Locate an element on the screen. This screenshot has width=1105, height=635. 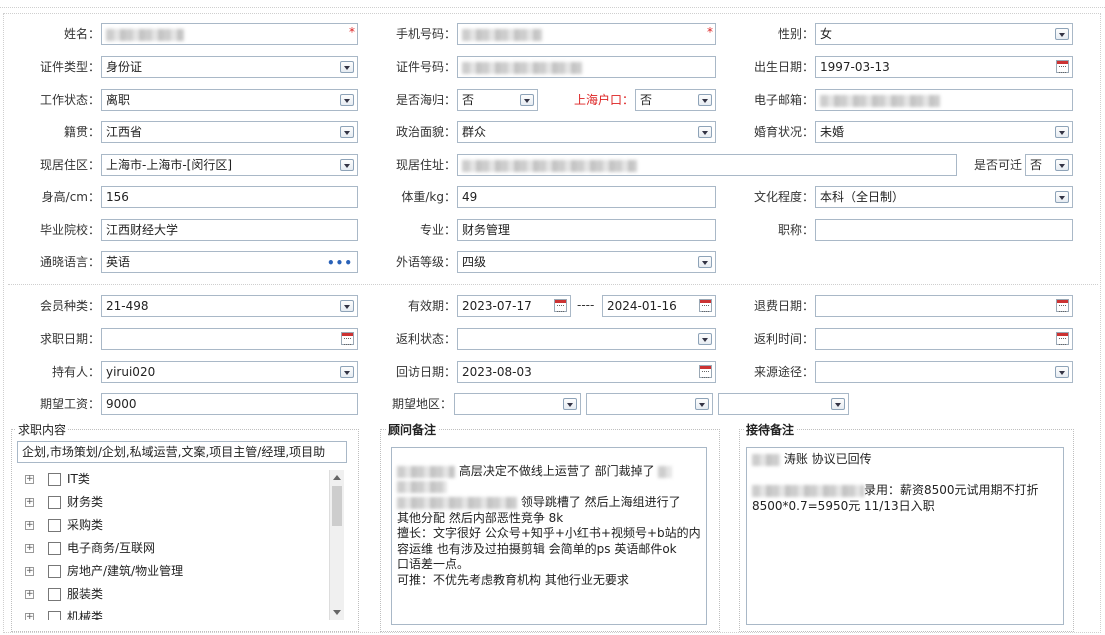
email-field is located at coordinates (944, 100).